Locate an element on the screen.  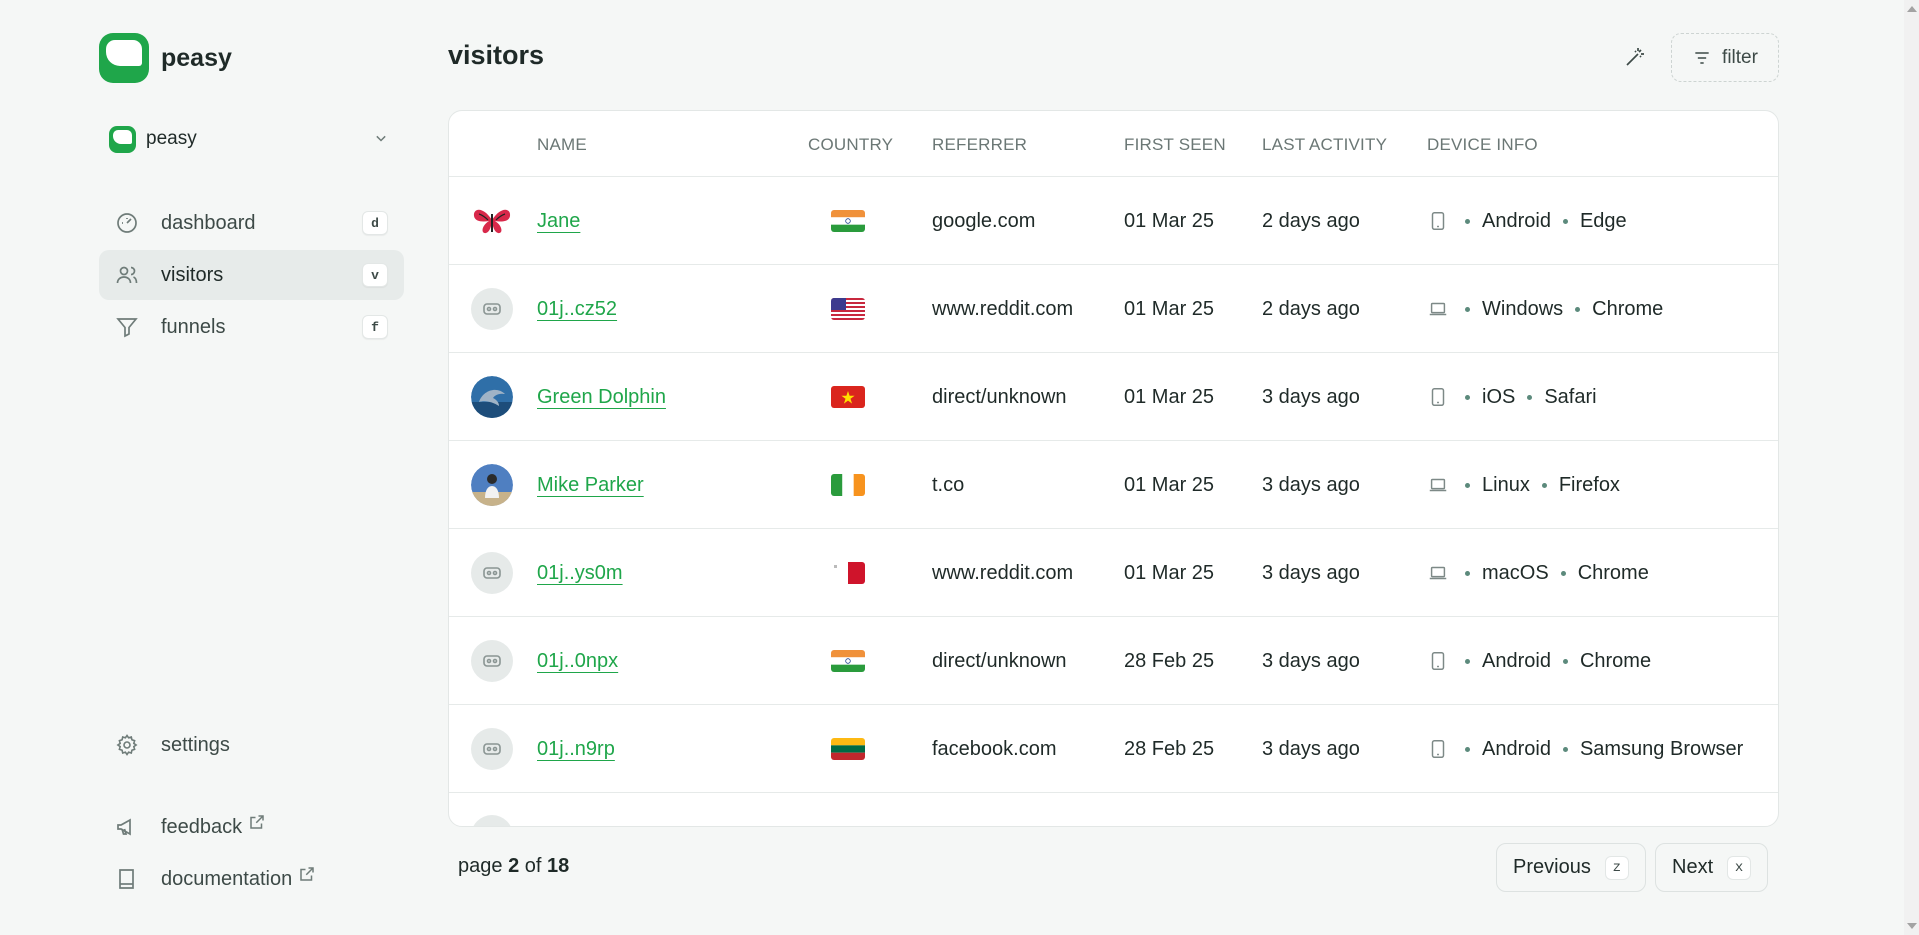
project-name: peasy is located at coordinates (171, 138).